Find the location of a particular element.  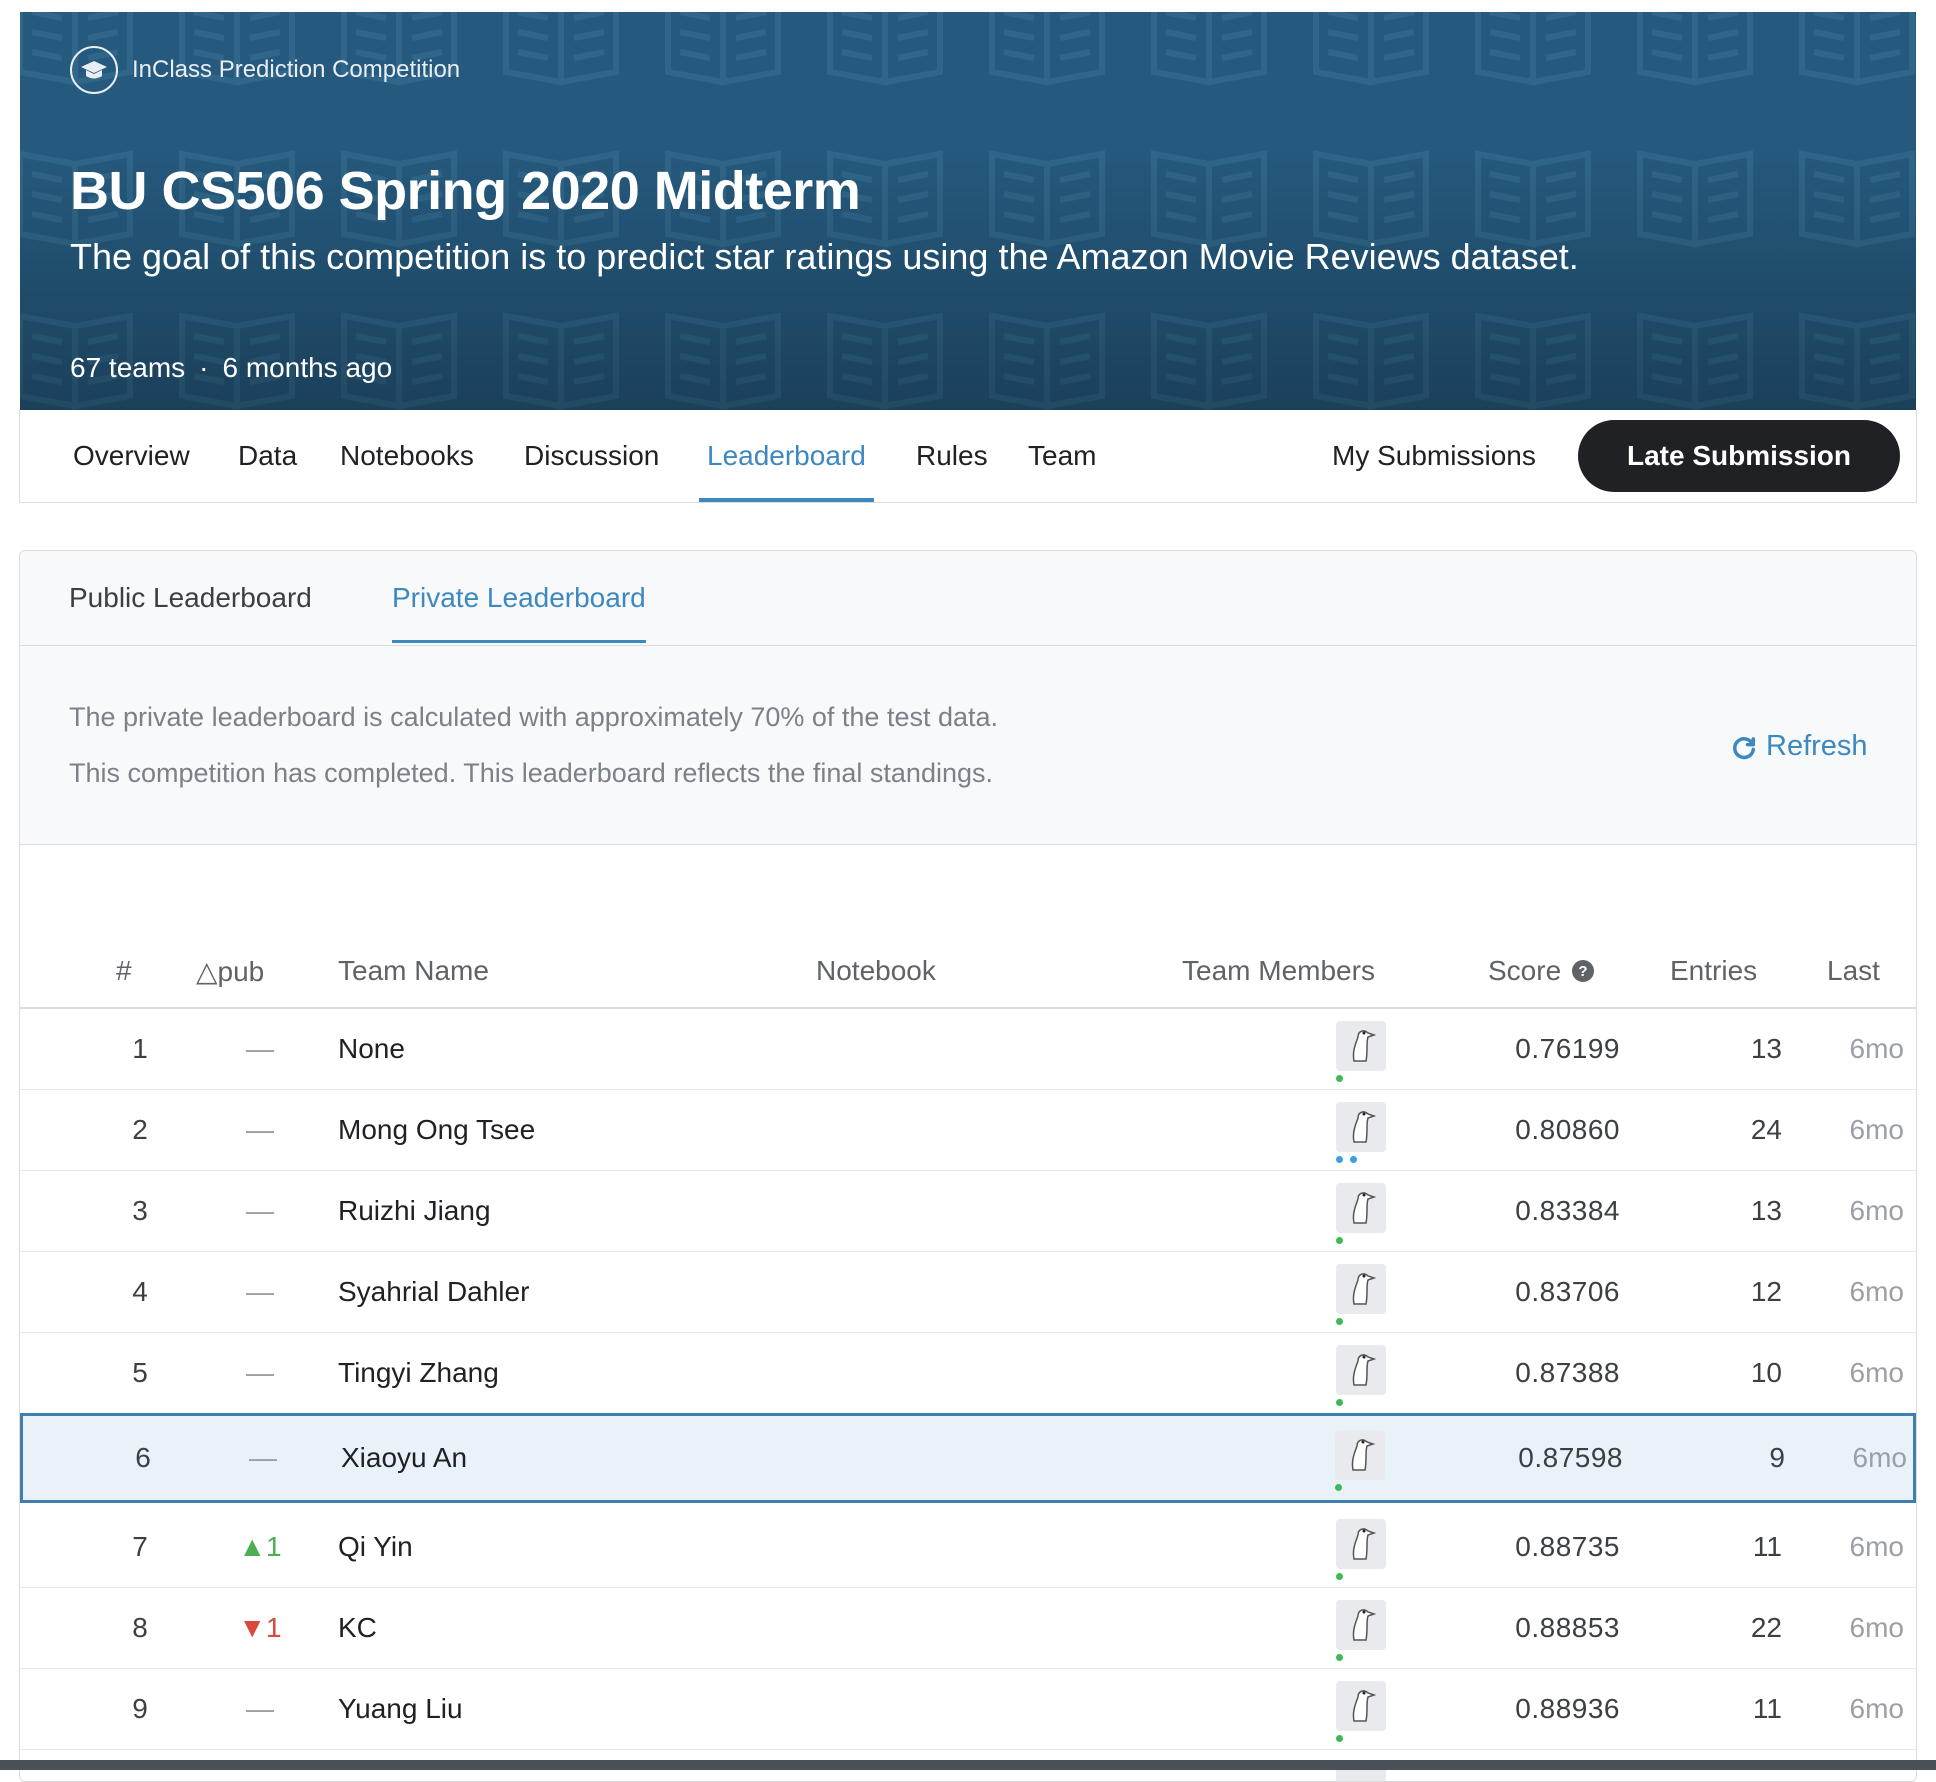

rank: 6 is located at coordinates (143, 1457).